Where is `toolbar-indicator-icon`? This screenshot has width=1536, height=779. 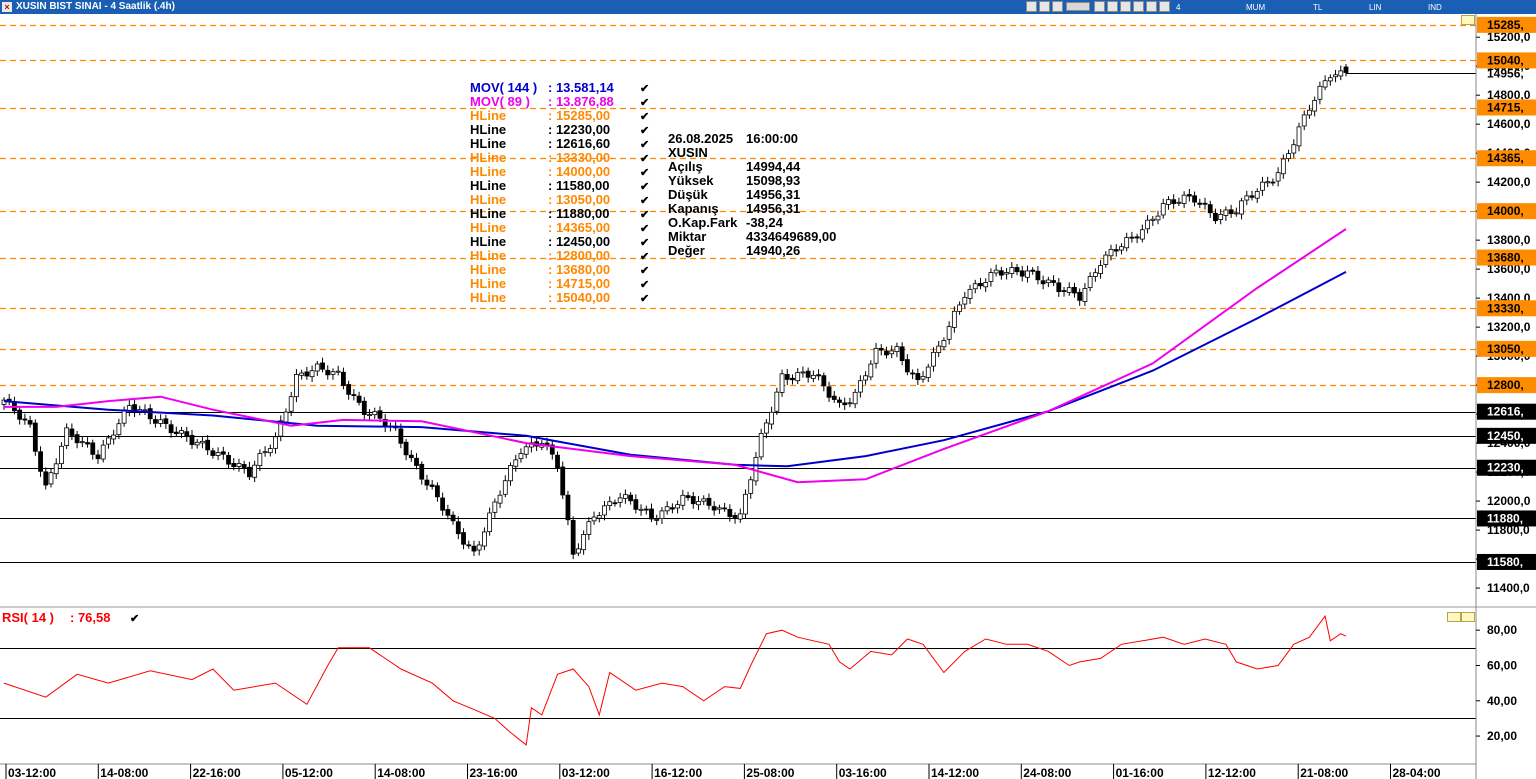
toolbar-indicator-icon is located at coordinates (1138, 6).